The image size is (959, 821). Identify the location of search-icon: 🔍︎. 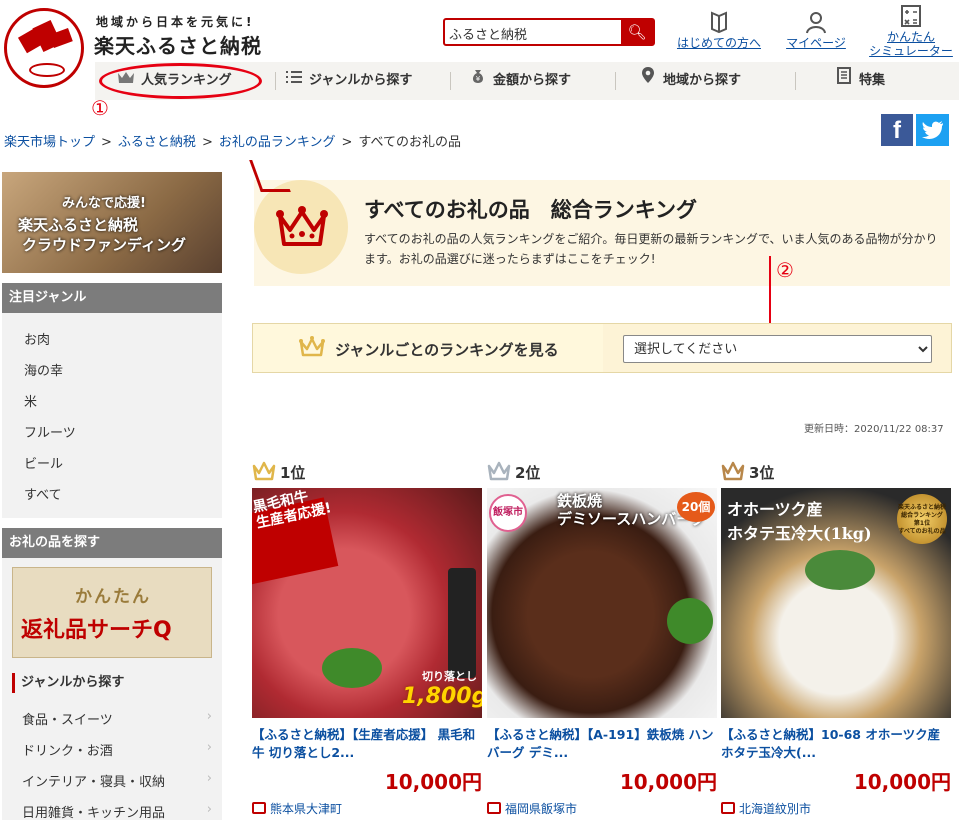
(637, 32).